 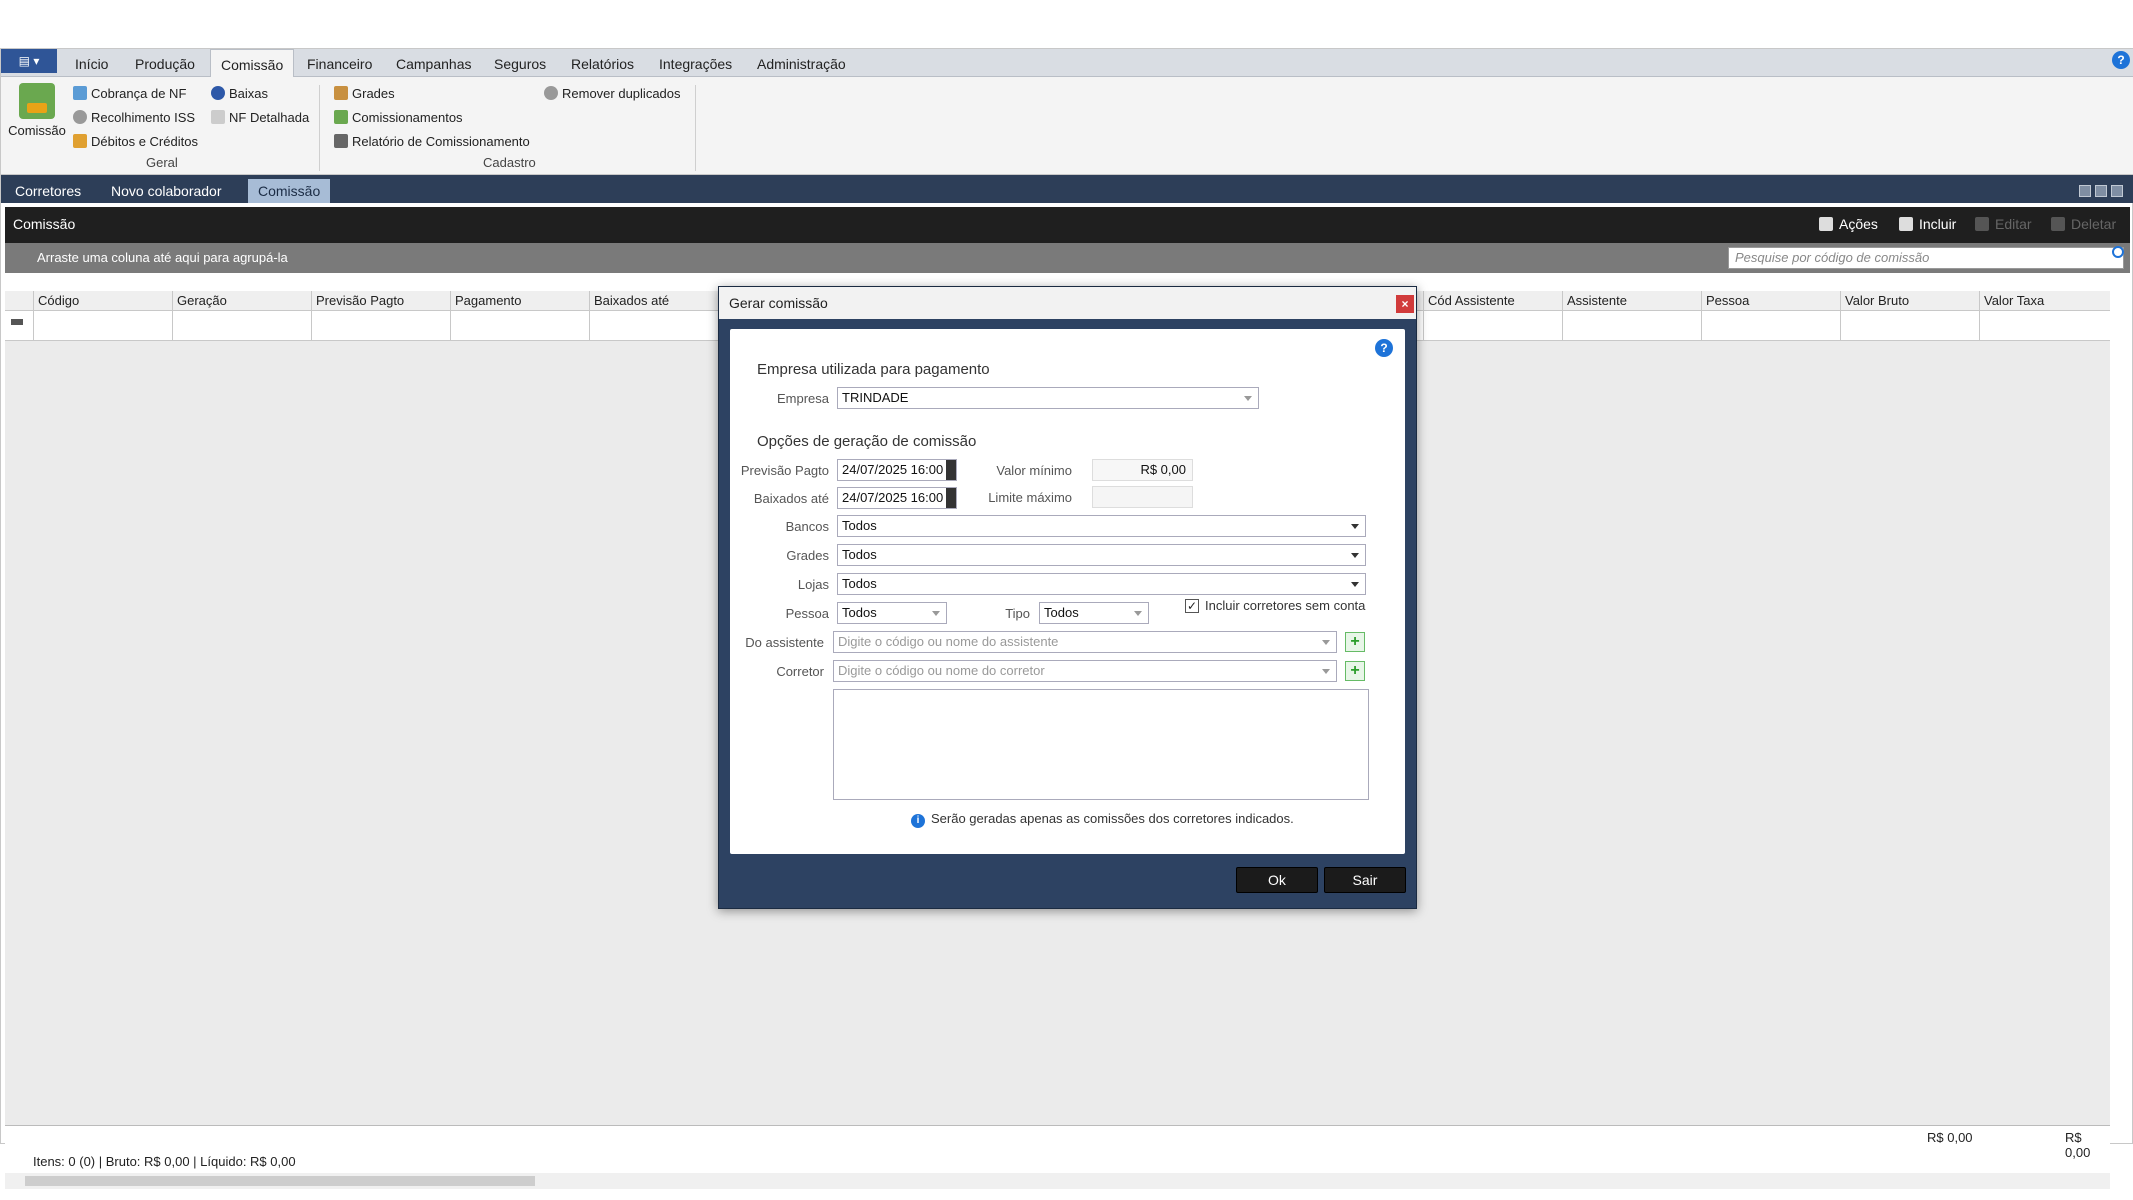 What do you see at coordinates (239, 94) in the screenshot?
I see `ribbon-baixas: Baixas` at bounding box center [239, 94].